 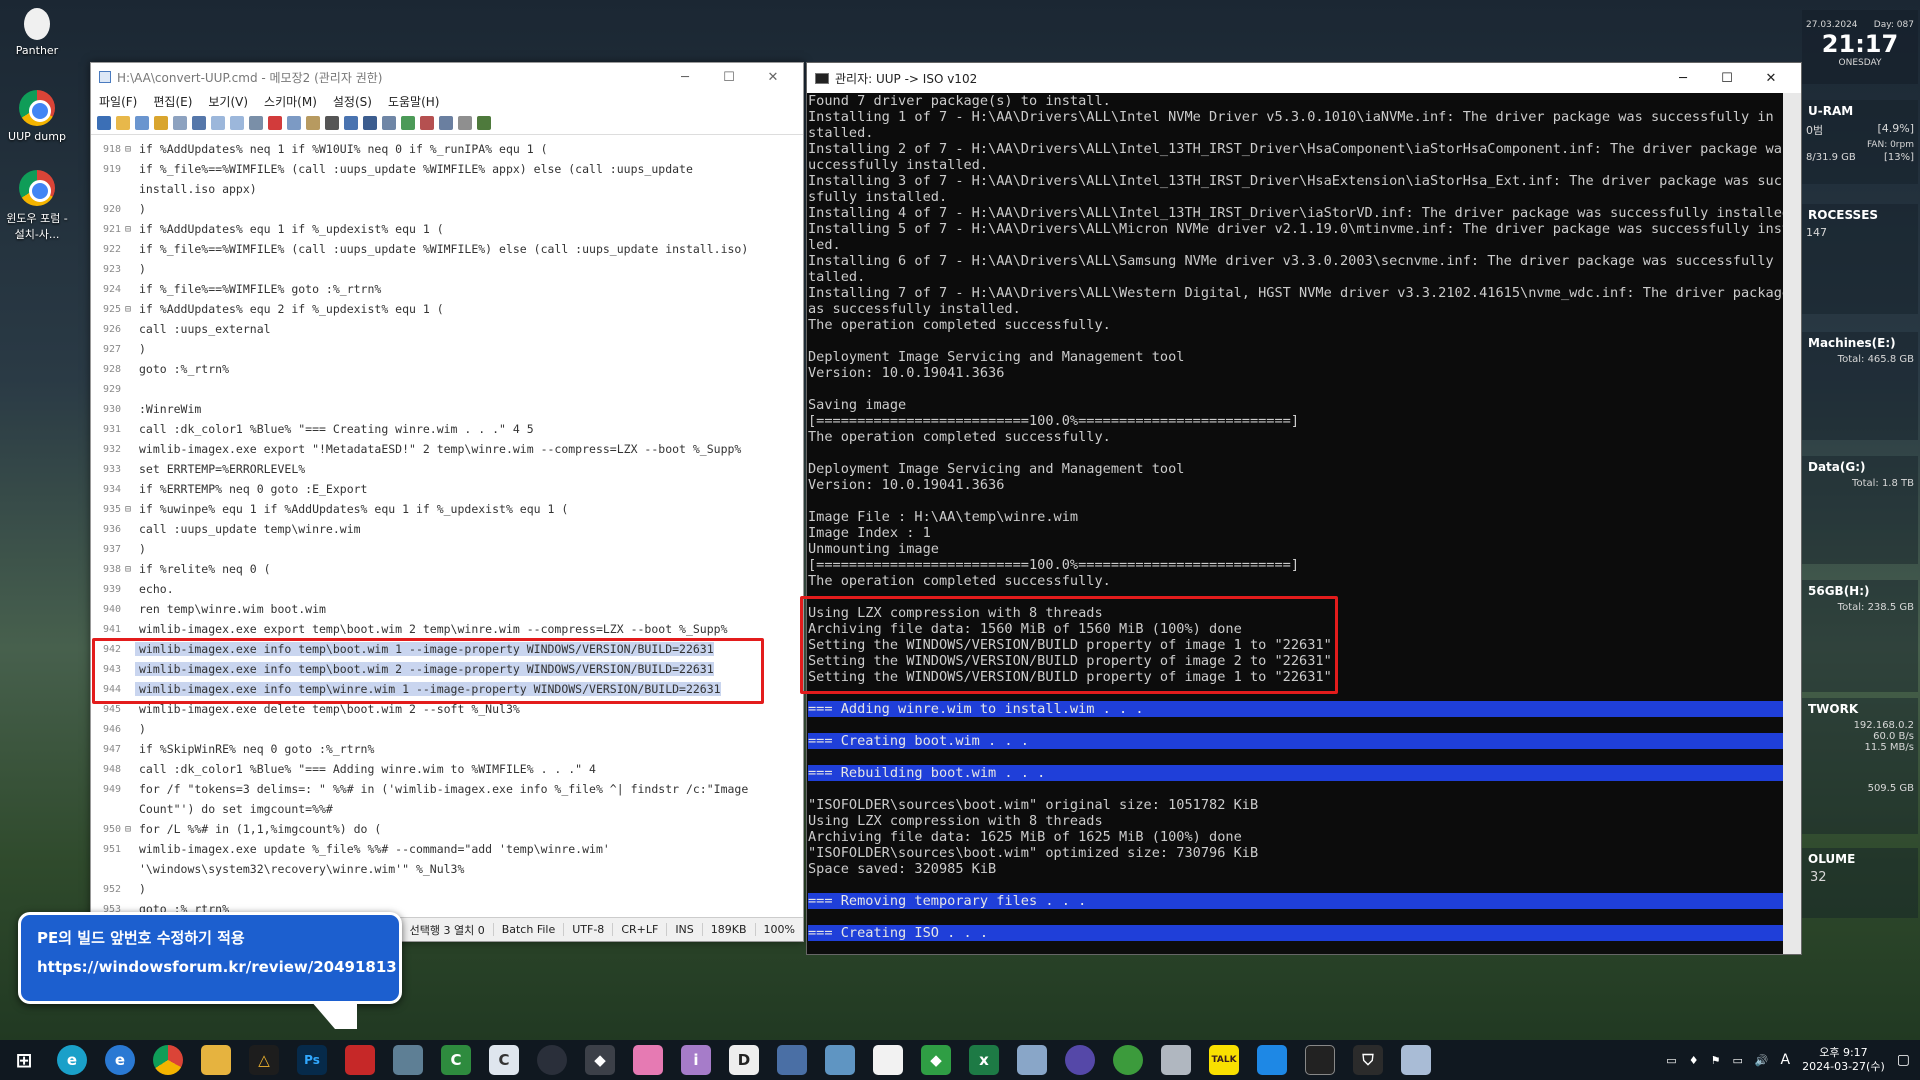 What do you see at coordinates (447, 329) in the screenshot?
I see `code-line: 926 call :uups_external` at bounding box center [447, 329].